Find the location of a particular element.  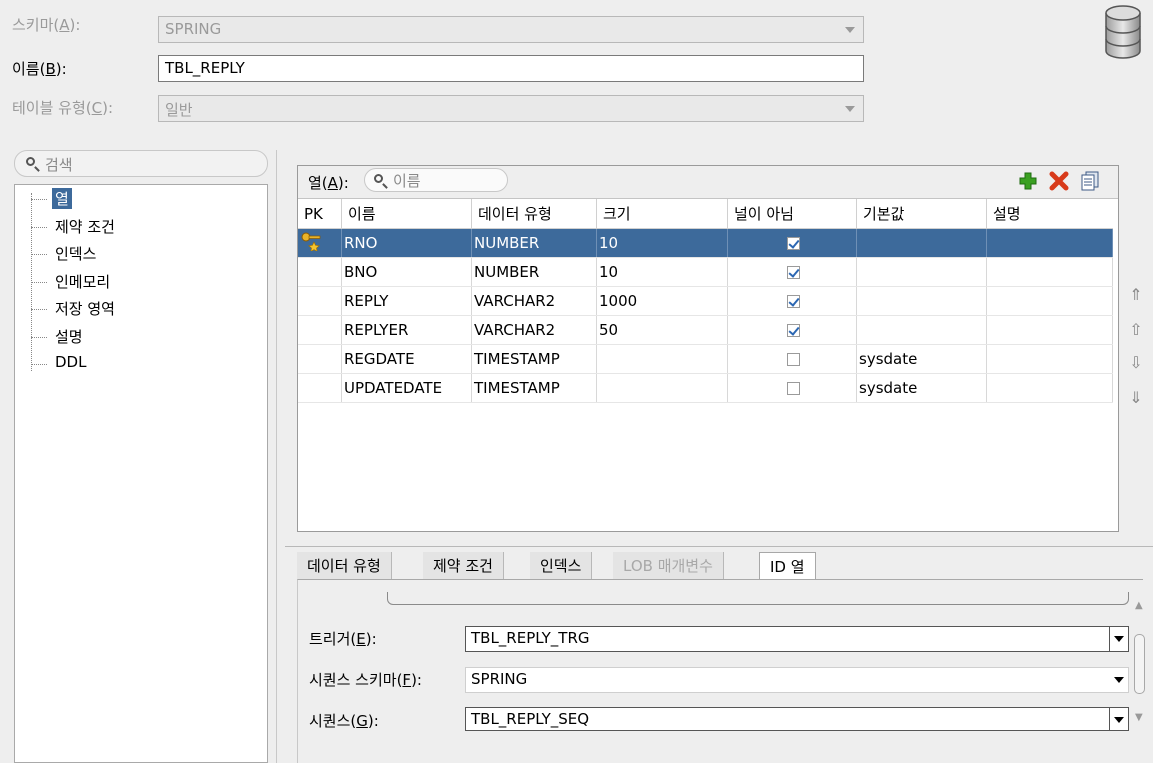

add-column-icon is located at coordinates (1028, 181).